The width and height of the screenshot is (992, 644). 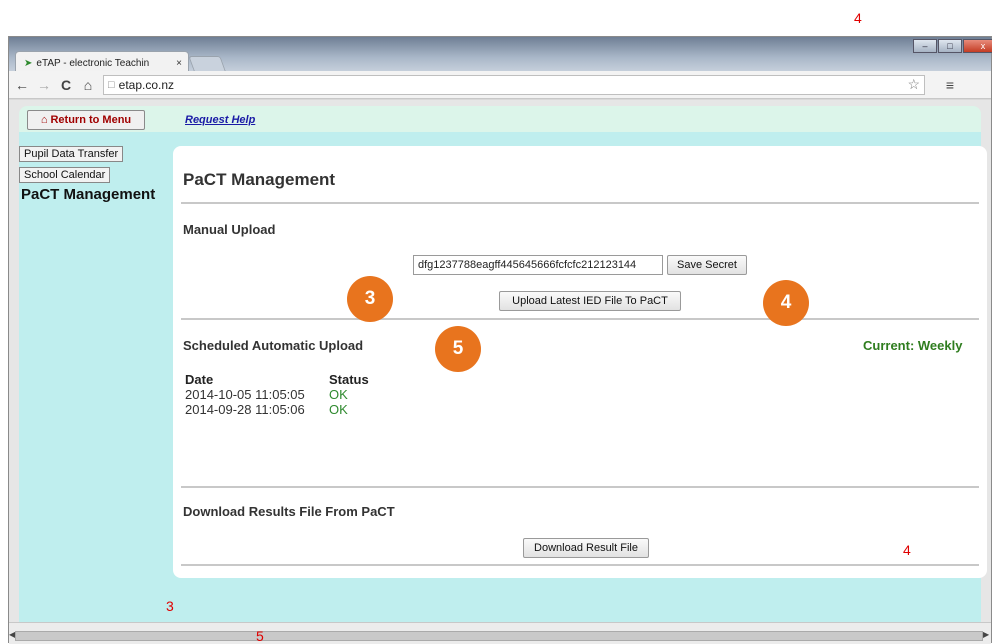 I want to click on page-bottom: ◀ ▶, so click(x=500, y=633).